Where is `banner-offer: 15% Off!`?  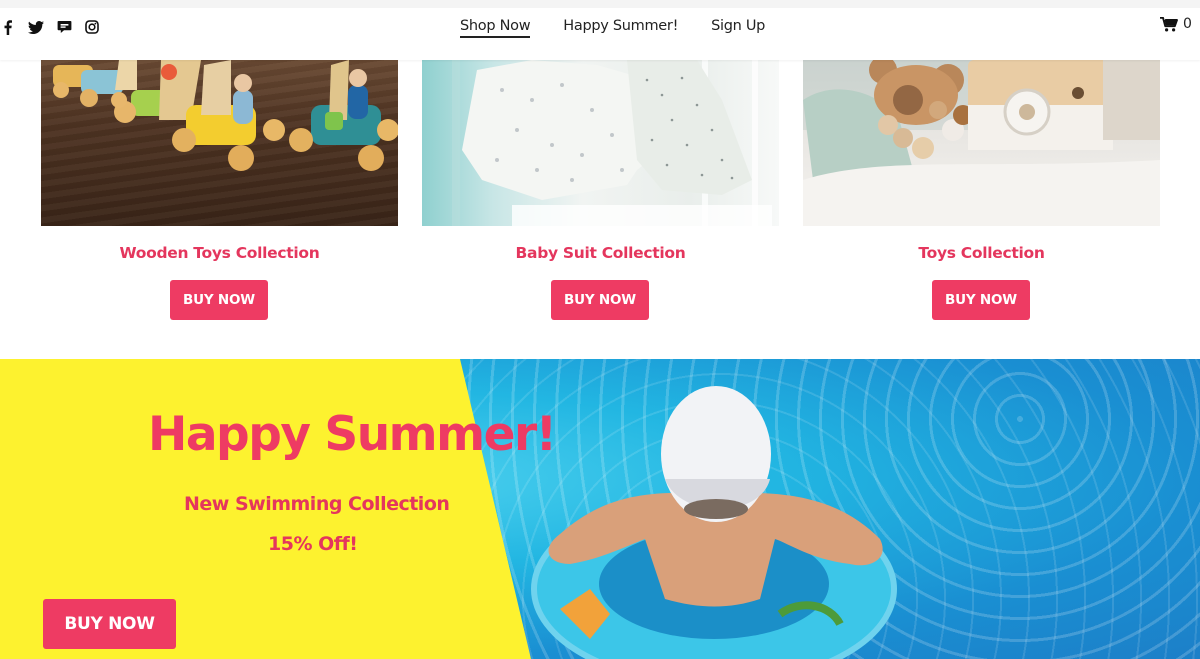
banner-offer: 15% Off! is located at coordinates (313, 544).